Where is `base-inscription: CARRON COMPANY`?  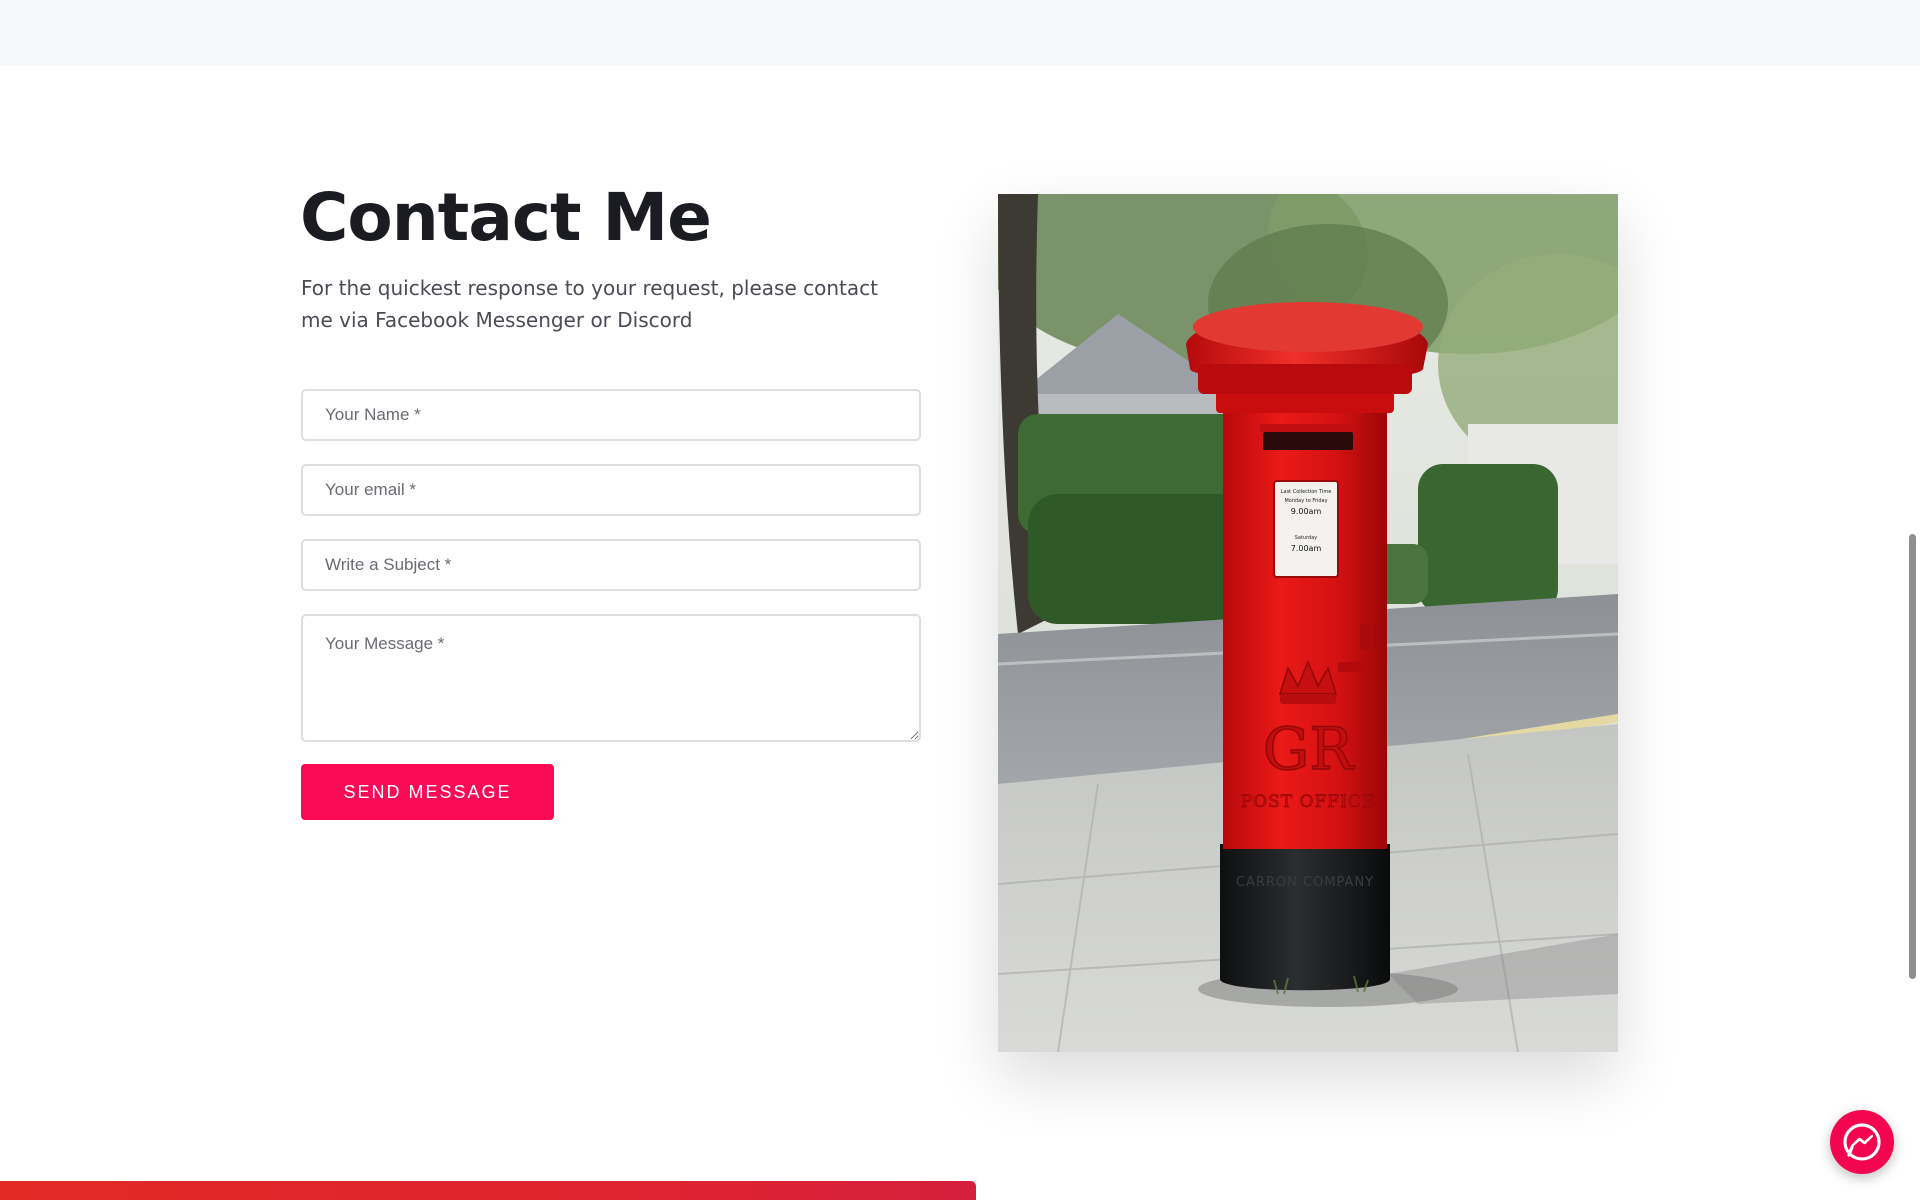
base-inscription: CARRON COMPANY is located at coordinates (1305, 882).